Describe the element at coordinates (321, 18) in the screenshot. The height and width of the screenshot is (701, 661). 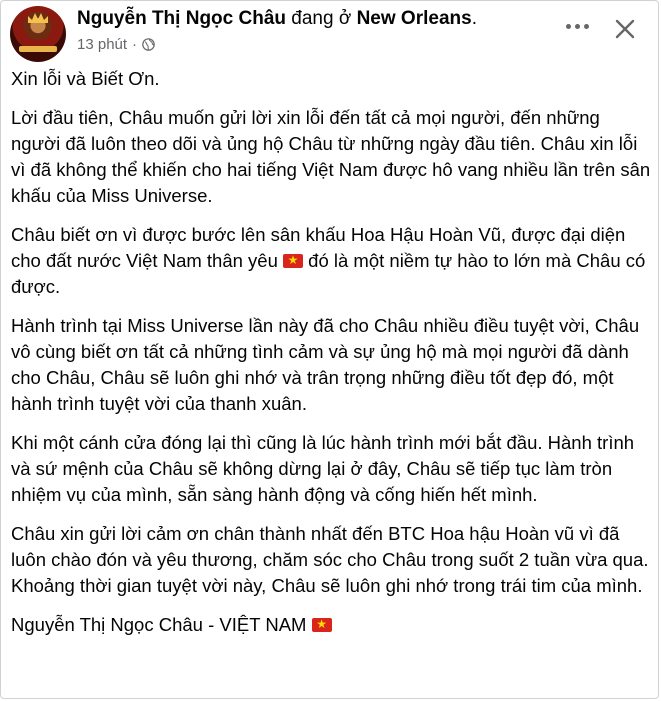
I see `location-prefix: đang ở` at that location.